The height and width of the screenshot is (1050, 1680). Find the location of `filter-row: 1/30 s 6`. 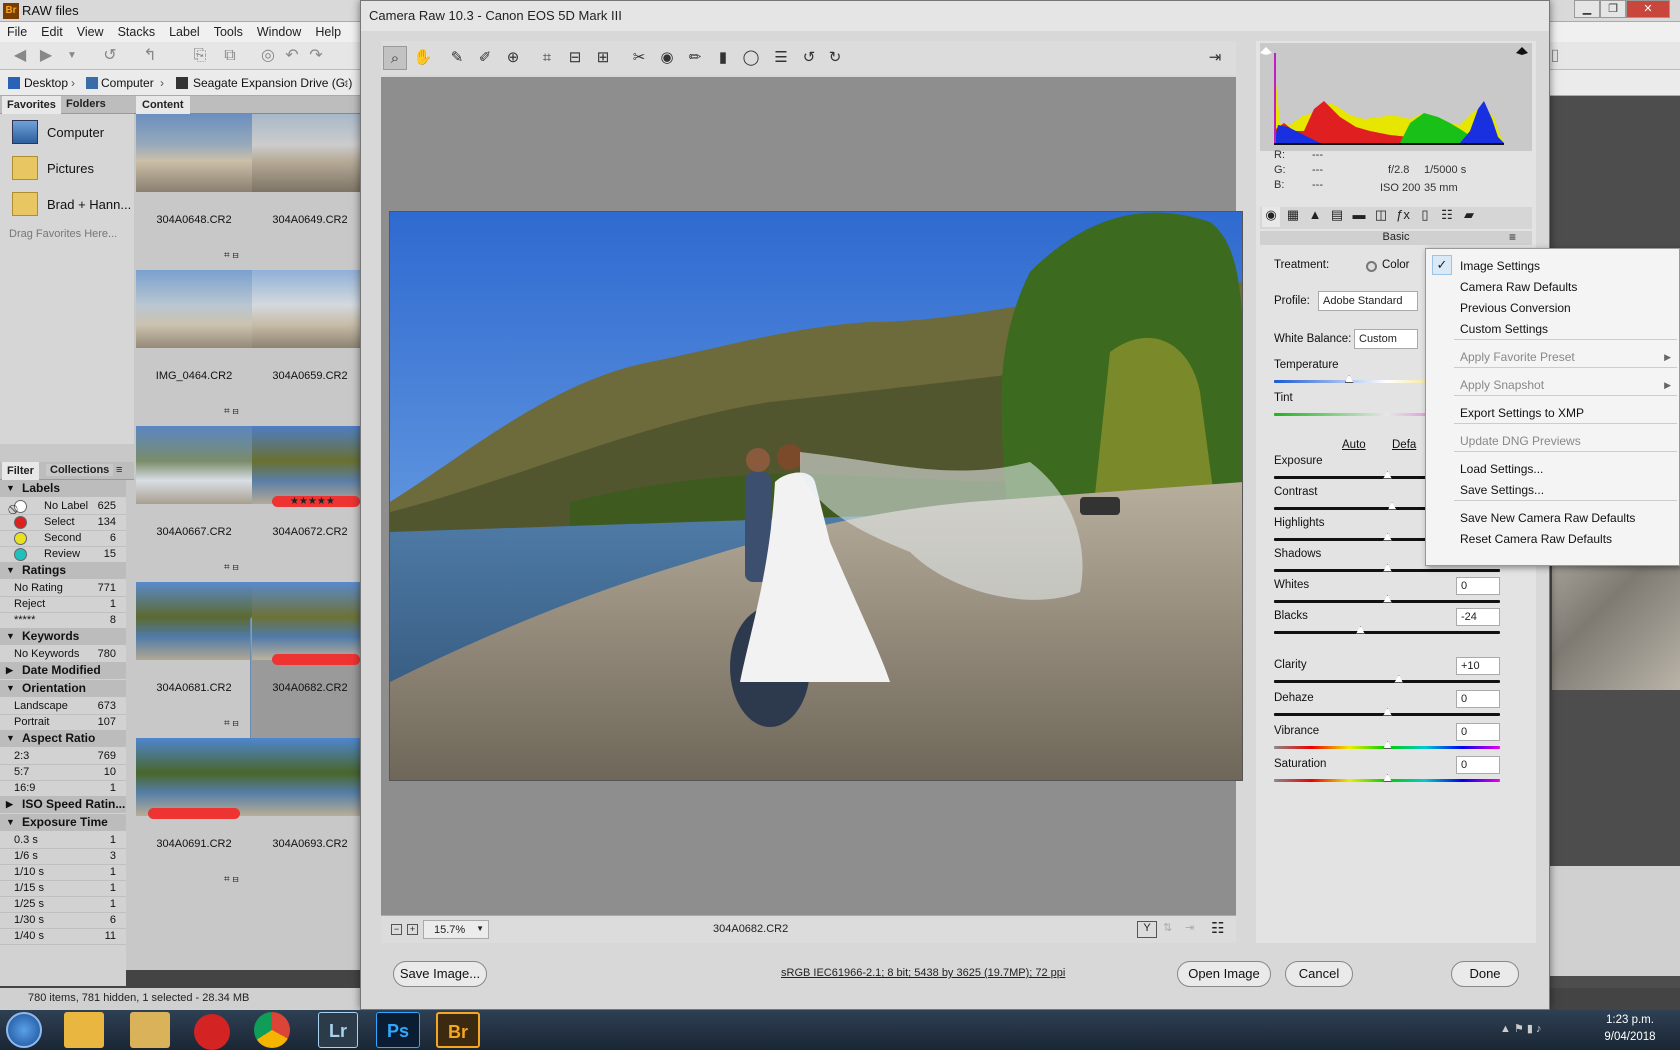

filter-row: 1/30 s 6 is located at coordinates (63, 920).